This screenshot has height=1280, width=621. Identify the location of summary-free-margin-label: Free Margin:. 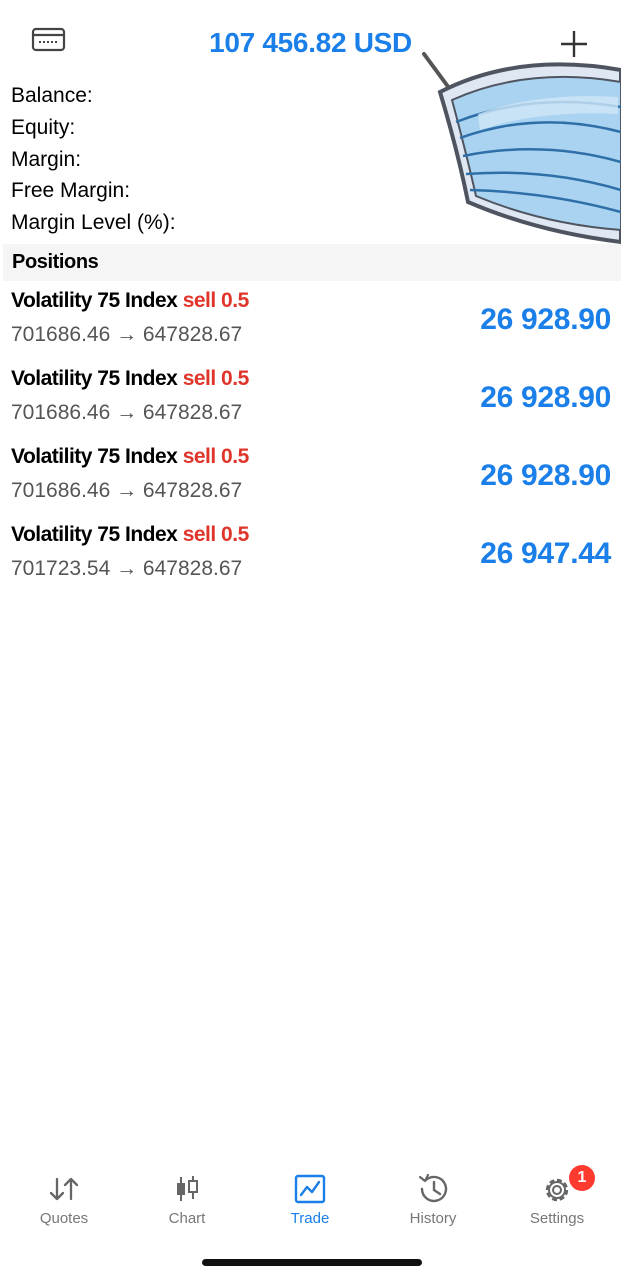
(71, 191).